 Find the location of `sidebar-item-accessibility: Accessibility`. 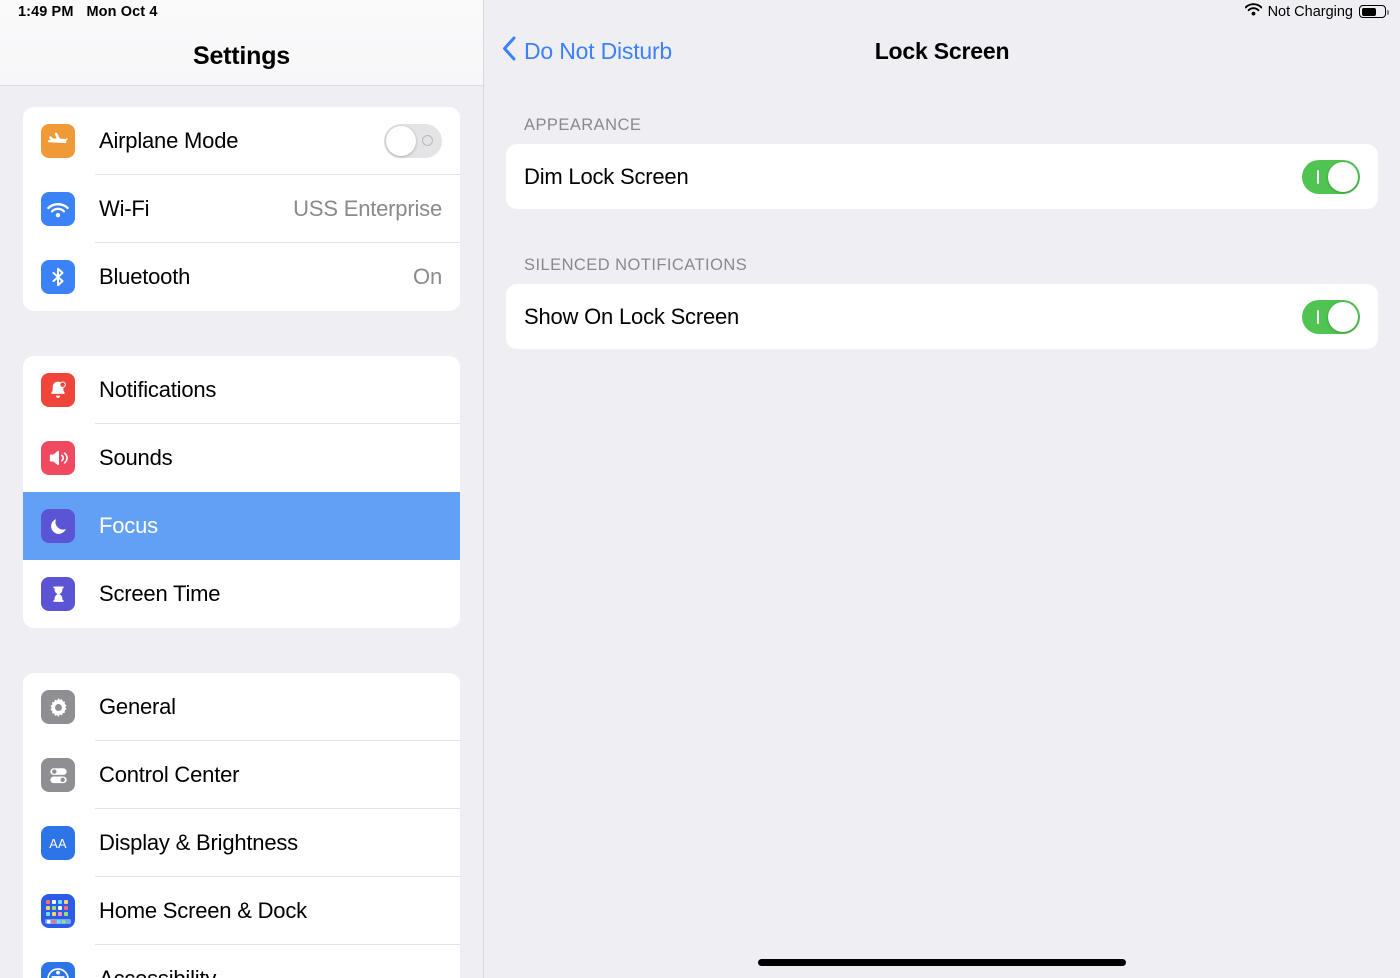

sidebar-item-accessibility: Accessibility is located at coordinates (241, 961).